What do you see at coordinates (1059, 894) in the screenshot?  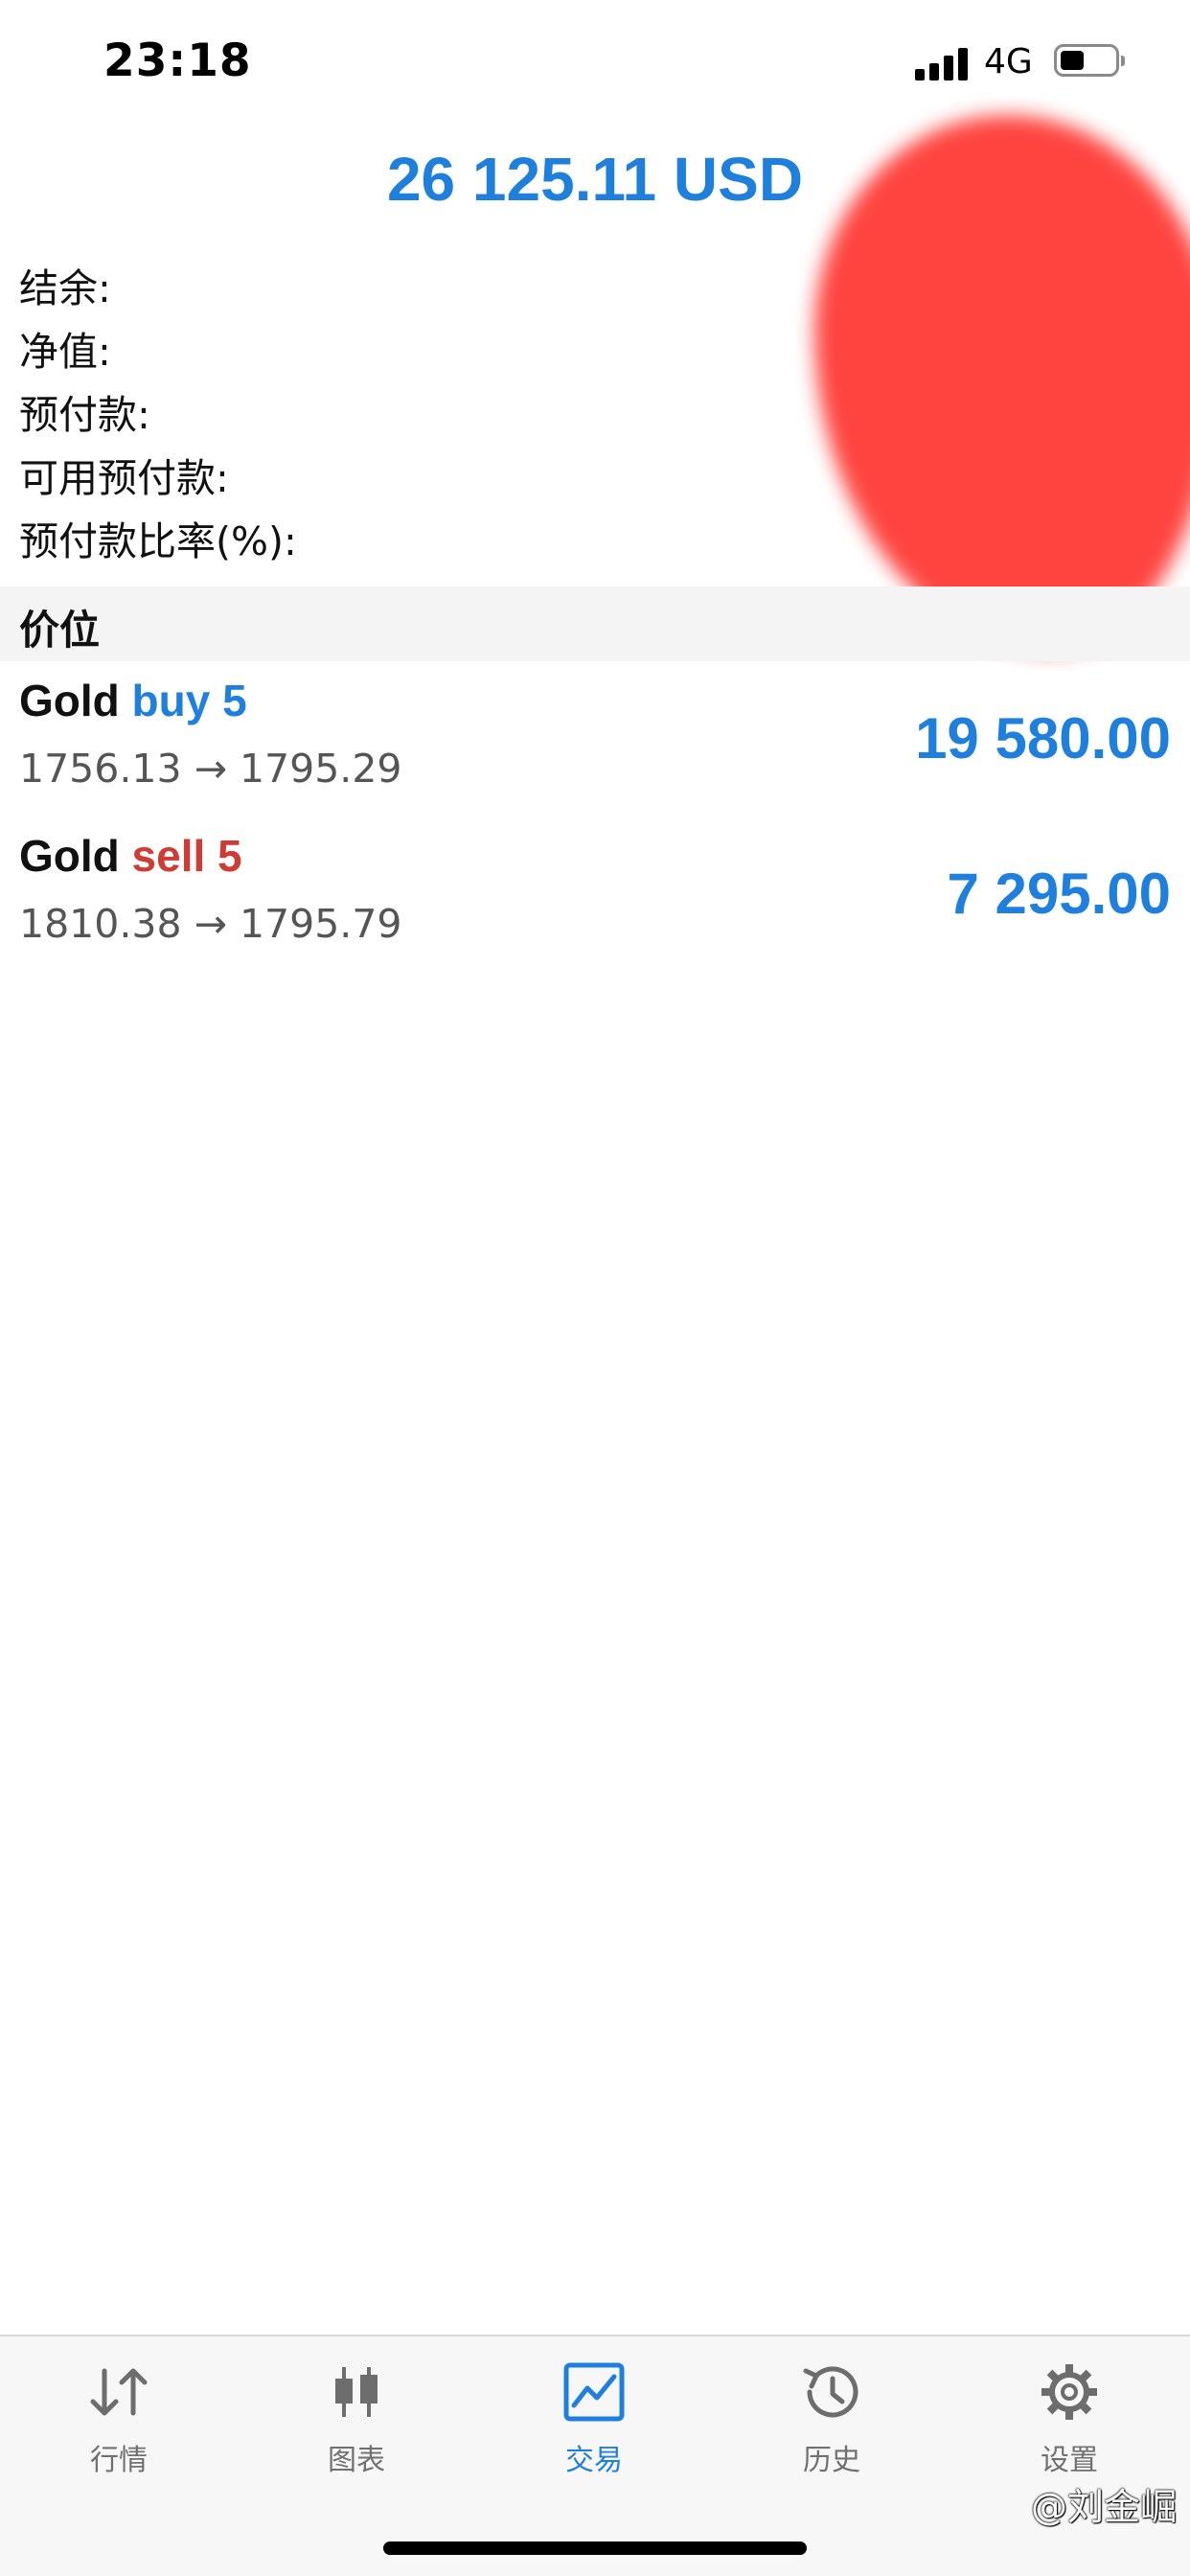 I see `position-profit: 7 295.00` at bounding box center [1059, 894].